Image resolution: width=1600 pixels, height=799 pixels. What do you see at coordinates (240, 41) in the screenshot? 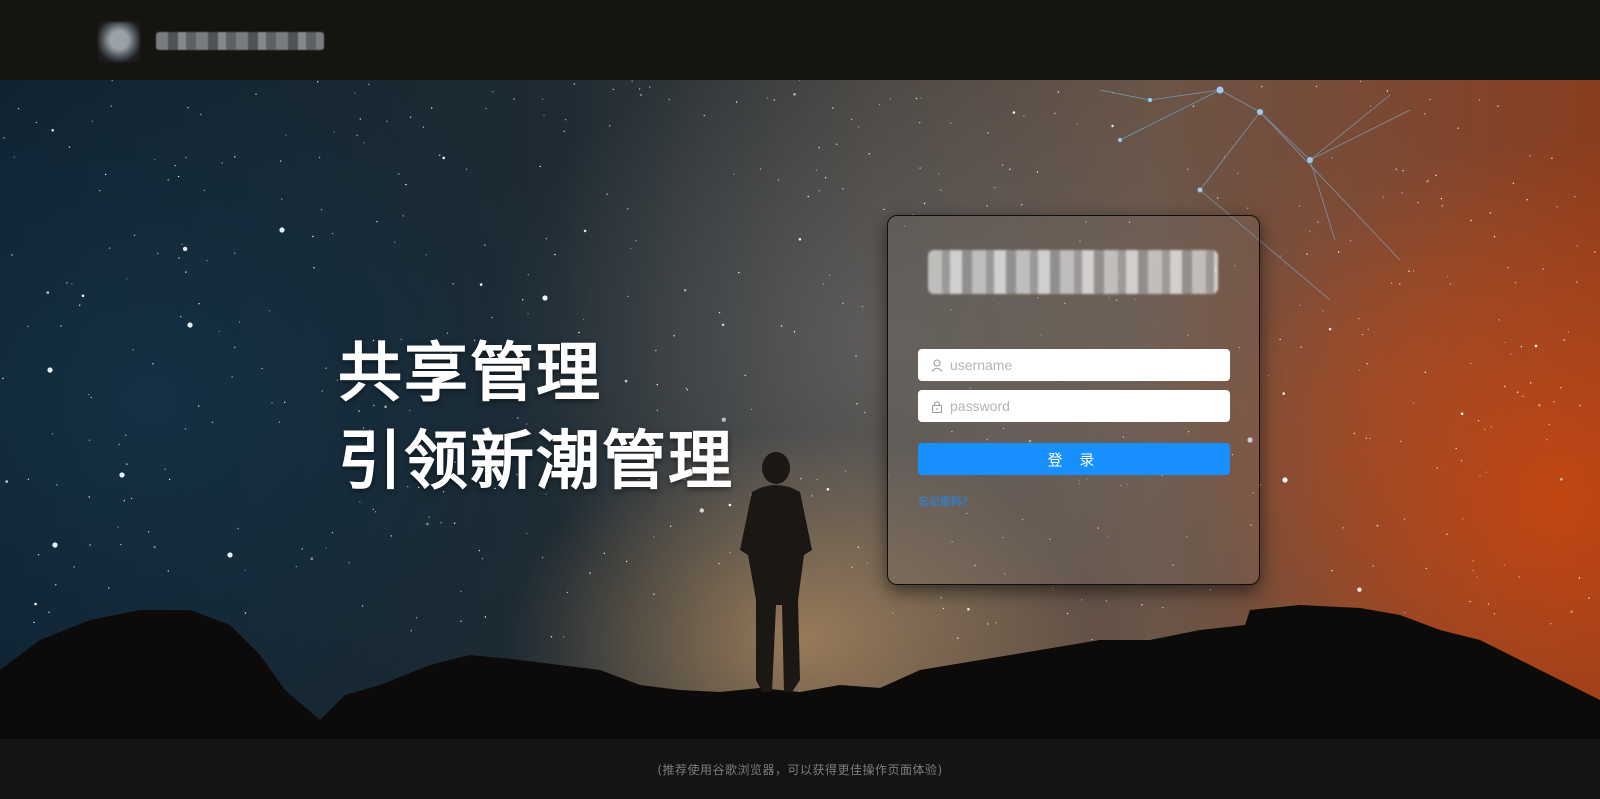
I see `app-name-blurred` at bounding box center [240, 41].